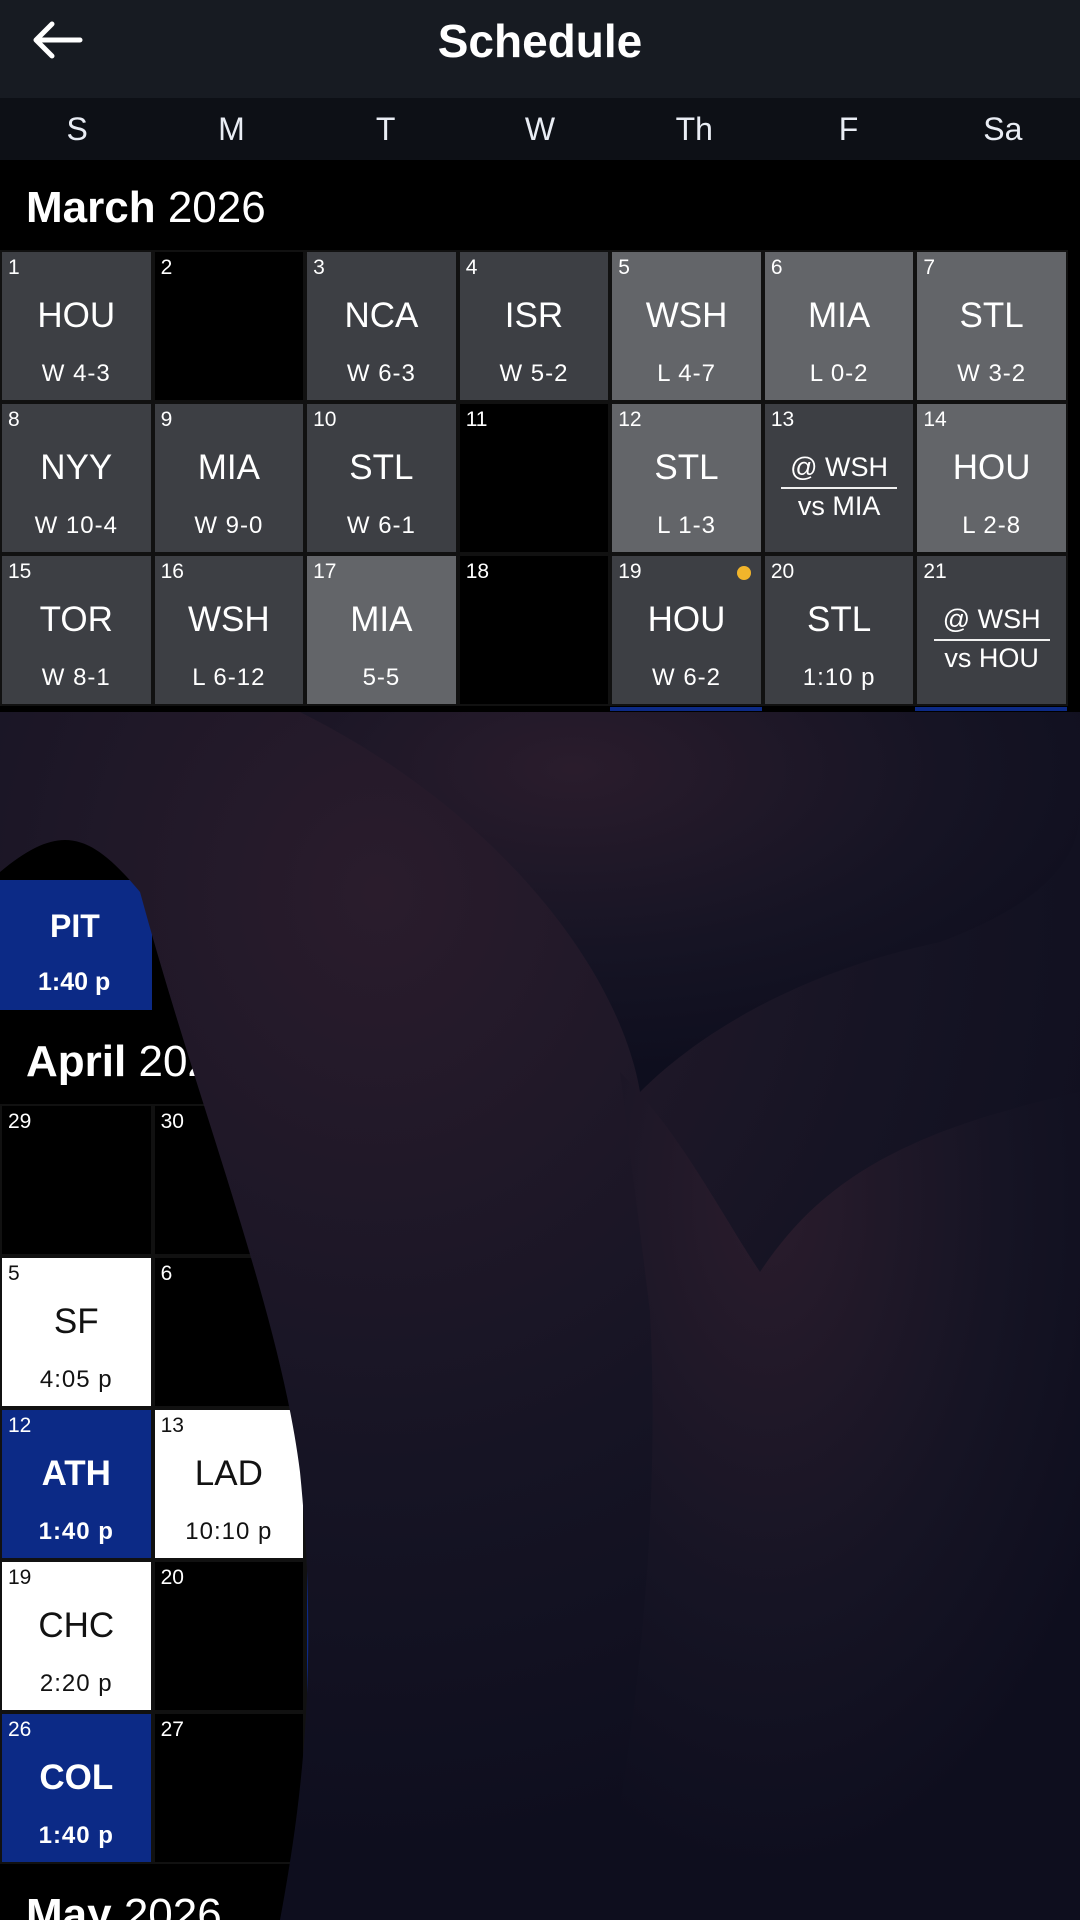 This screenshot has width=1080, height=1920. Describe the element at coordinates (172, 571) in the screenshot. I see `day-number: 16` at that location.